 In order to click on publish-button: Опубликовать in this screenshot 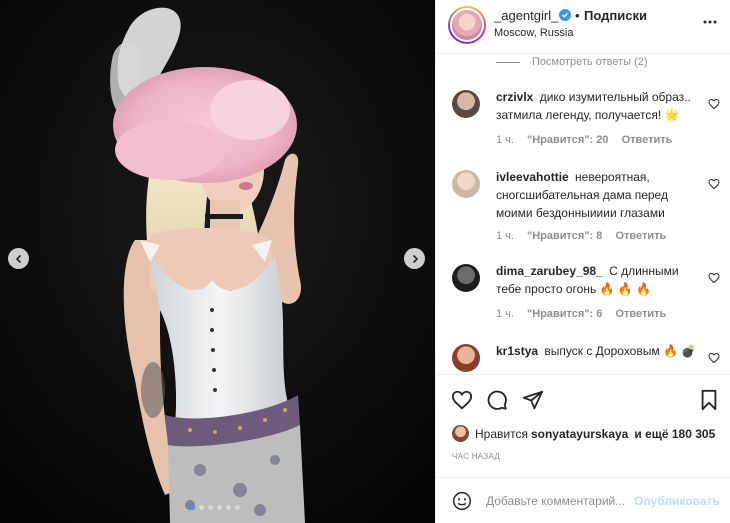, I will do `click(677, 501)`.